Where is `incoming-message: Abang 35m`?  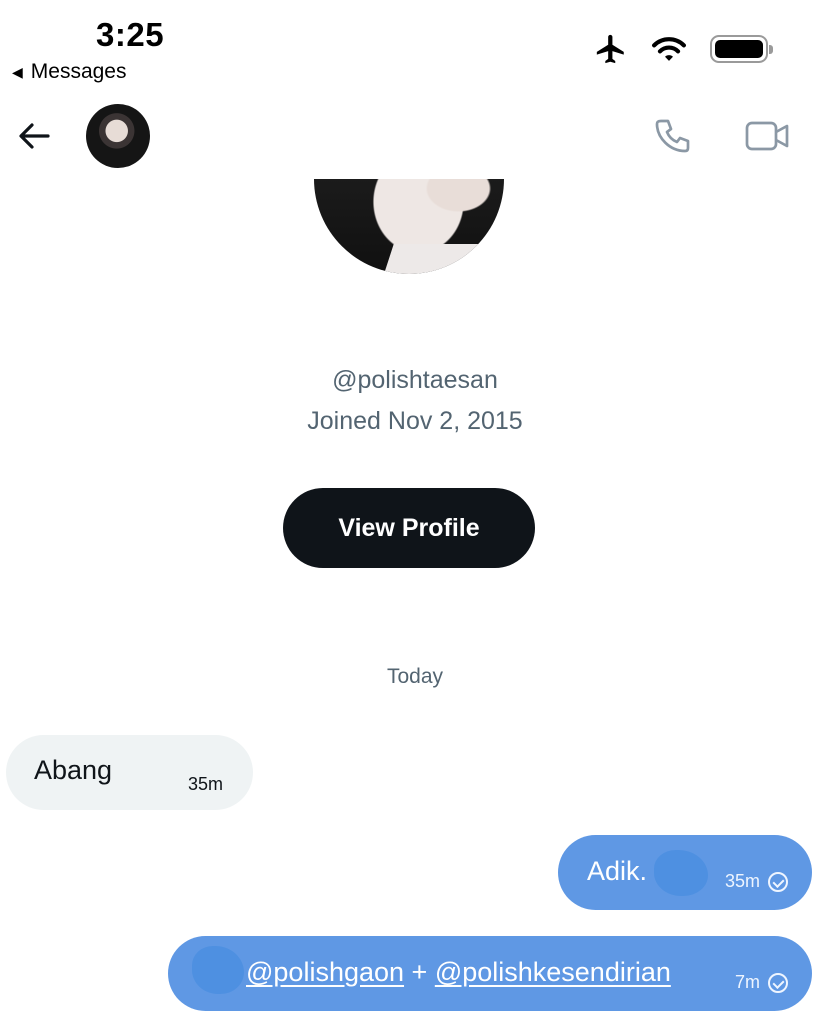 incoming-message: Abang 35m is located at coordinates (129, 772).